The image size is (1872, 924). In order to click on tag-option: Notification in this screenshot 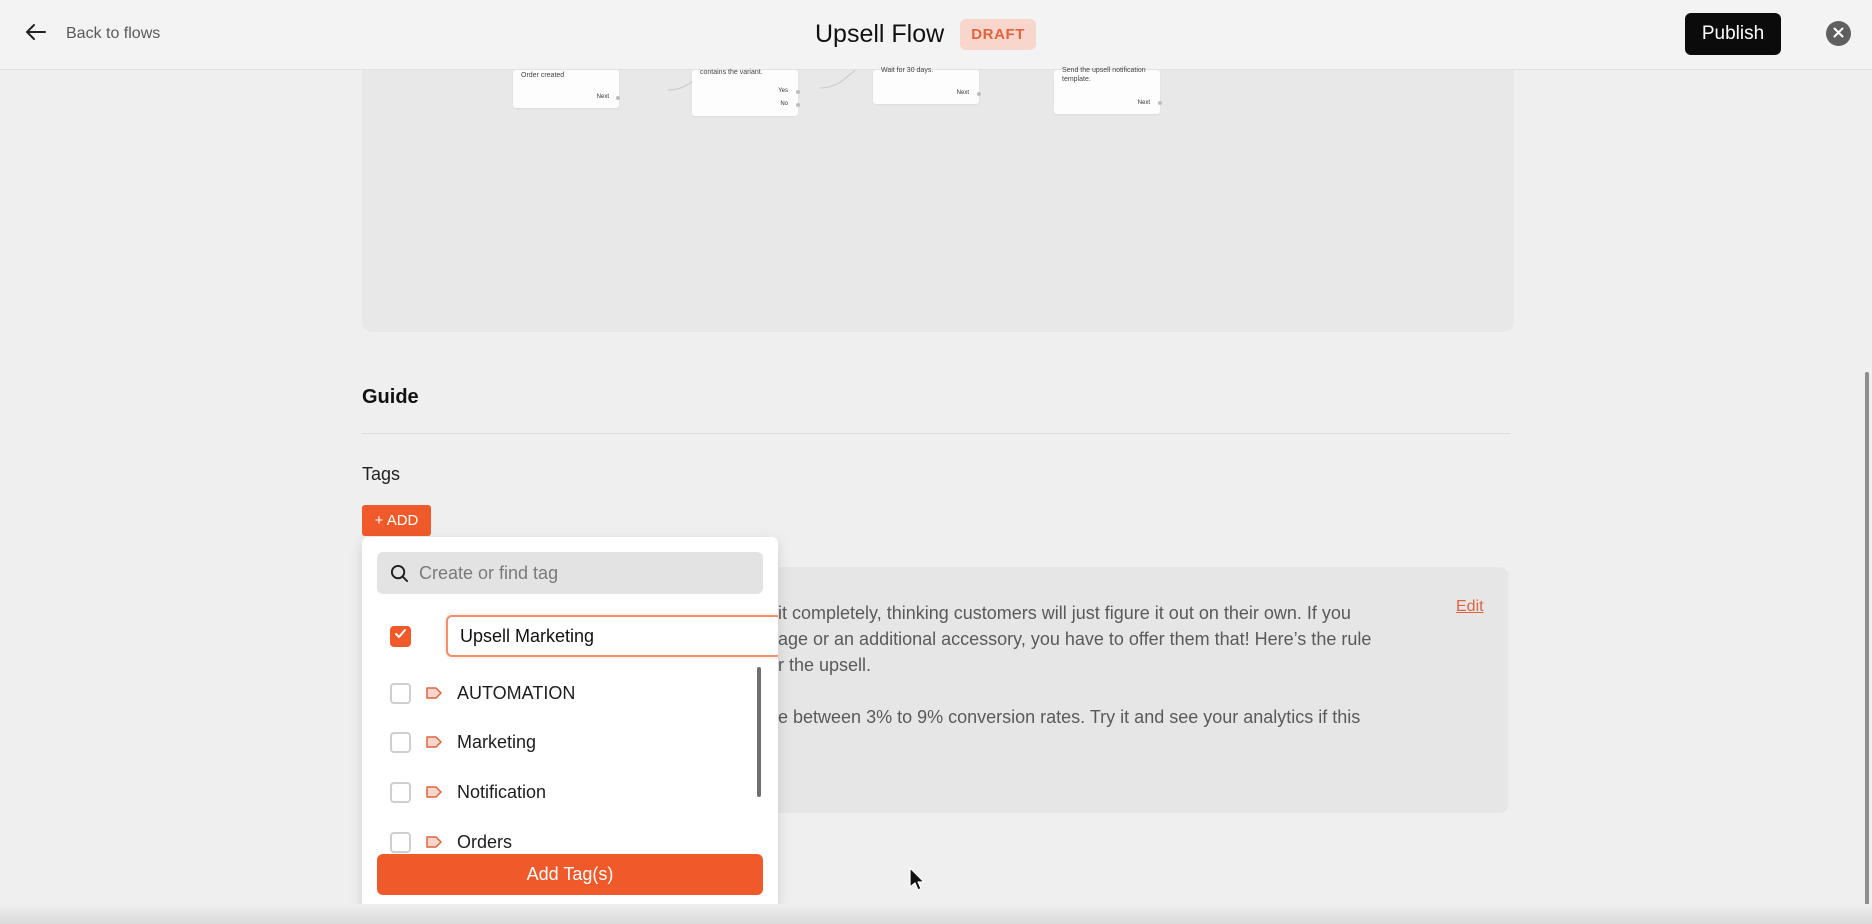, I will do `click(468, 792)`.